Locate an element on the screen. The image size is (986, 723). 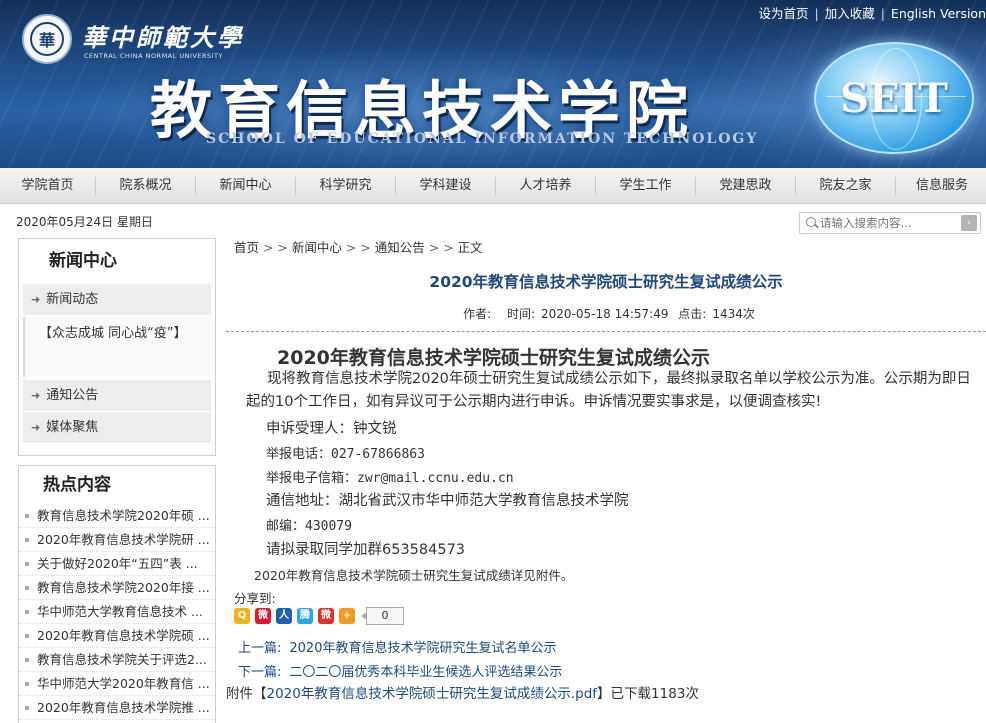
nav-item-education: 人才培养 is located at coordinates (546, 185).